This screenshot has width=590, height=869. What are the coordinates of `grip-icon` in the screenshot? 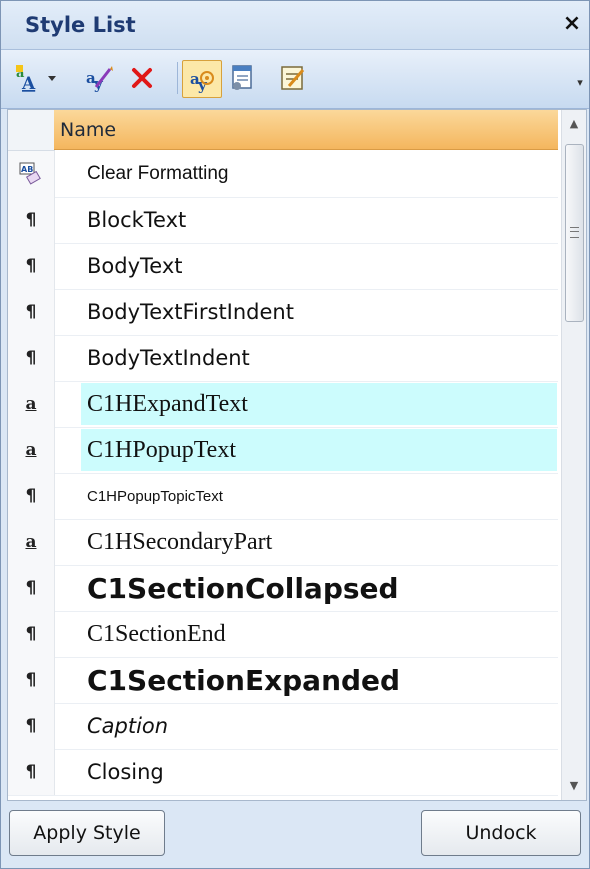 It's located at (574, 232).